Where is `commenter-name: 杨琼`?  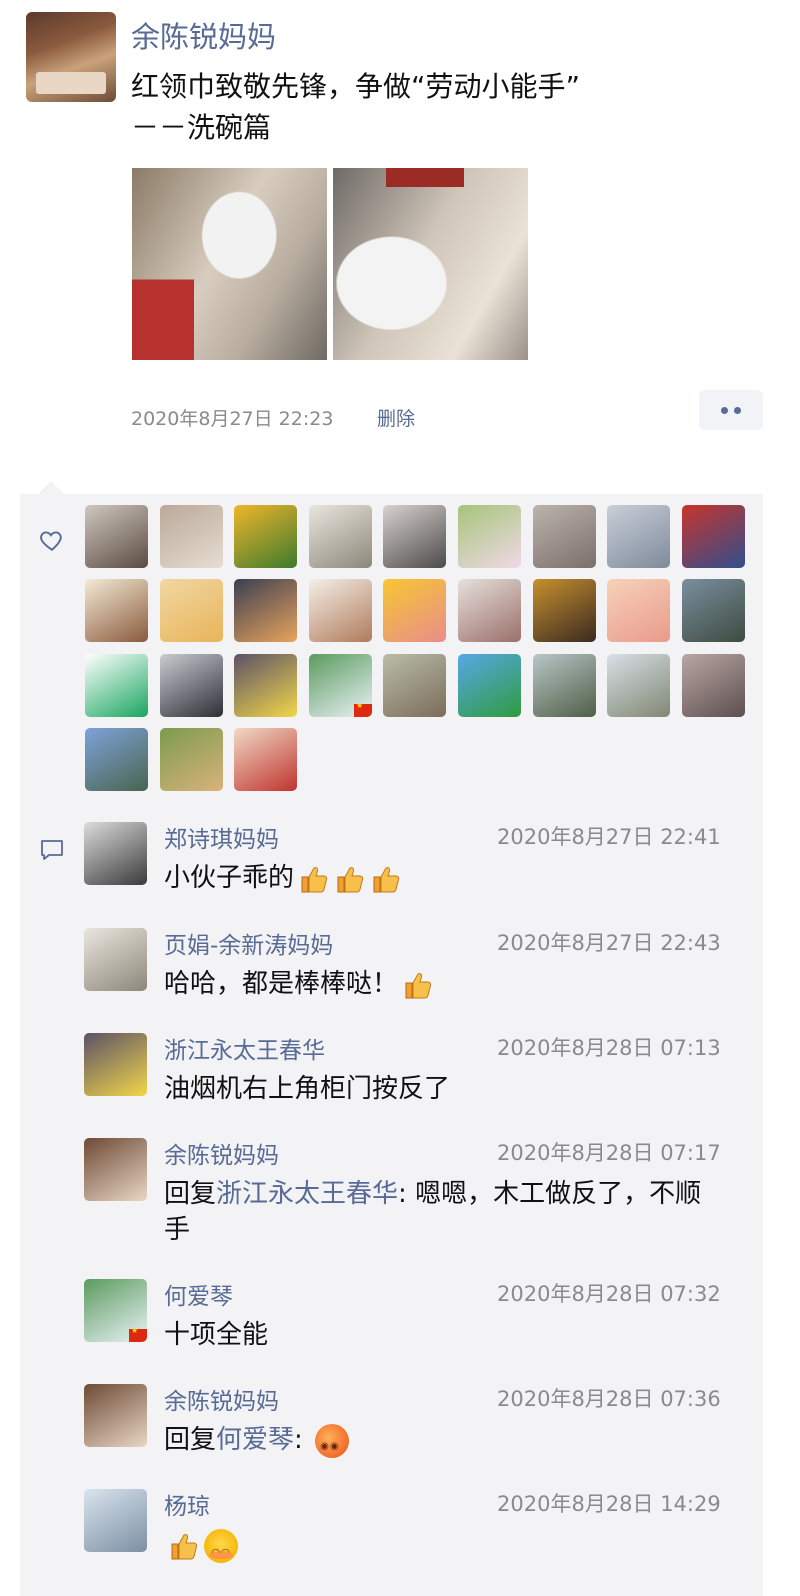 commenter-name: 杨琼 is located at coordinates (187, 1504).